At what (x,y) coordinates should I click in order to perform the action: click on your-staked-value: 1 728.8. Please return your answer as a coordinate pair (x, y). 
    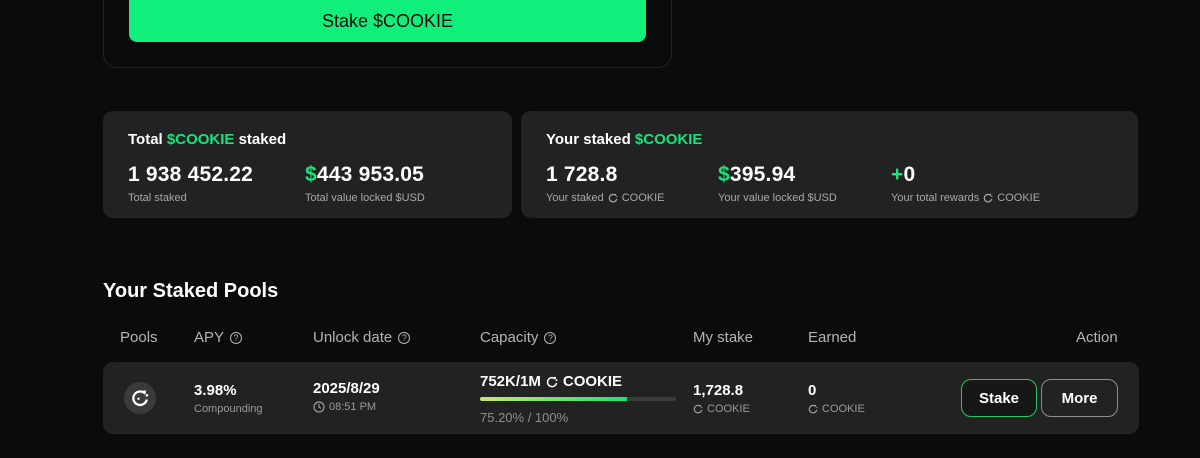
    Looking at the image, I should click on (582, 174).